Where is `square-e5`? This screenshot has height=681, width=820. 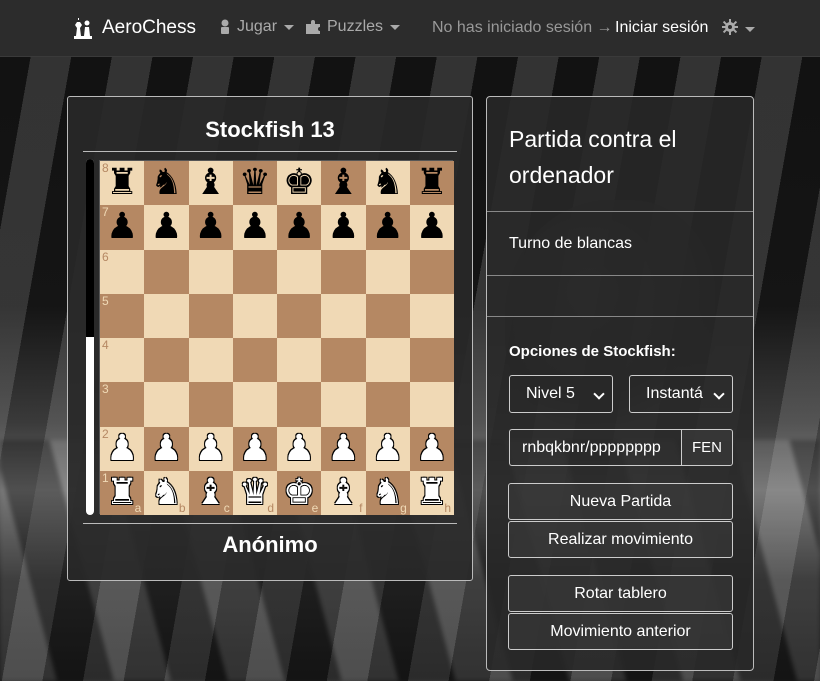
square-e5 is located at coordinates (299, 315).